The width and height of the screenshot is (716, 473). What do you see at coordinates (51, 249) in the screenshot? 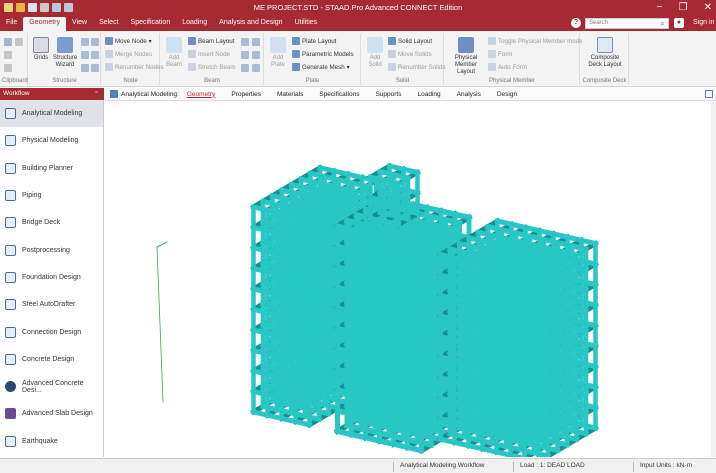
I see `workflow-item-postprocessing: Postprocessing` at bounding box center [51, 249].